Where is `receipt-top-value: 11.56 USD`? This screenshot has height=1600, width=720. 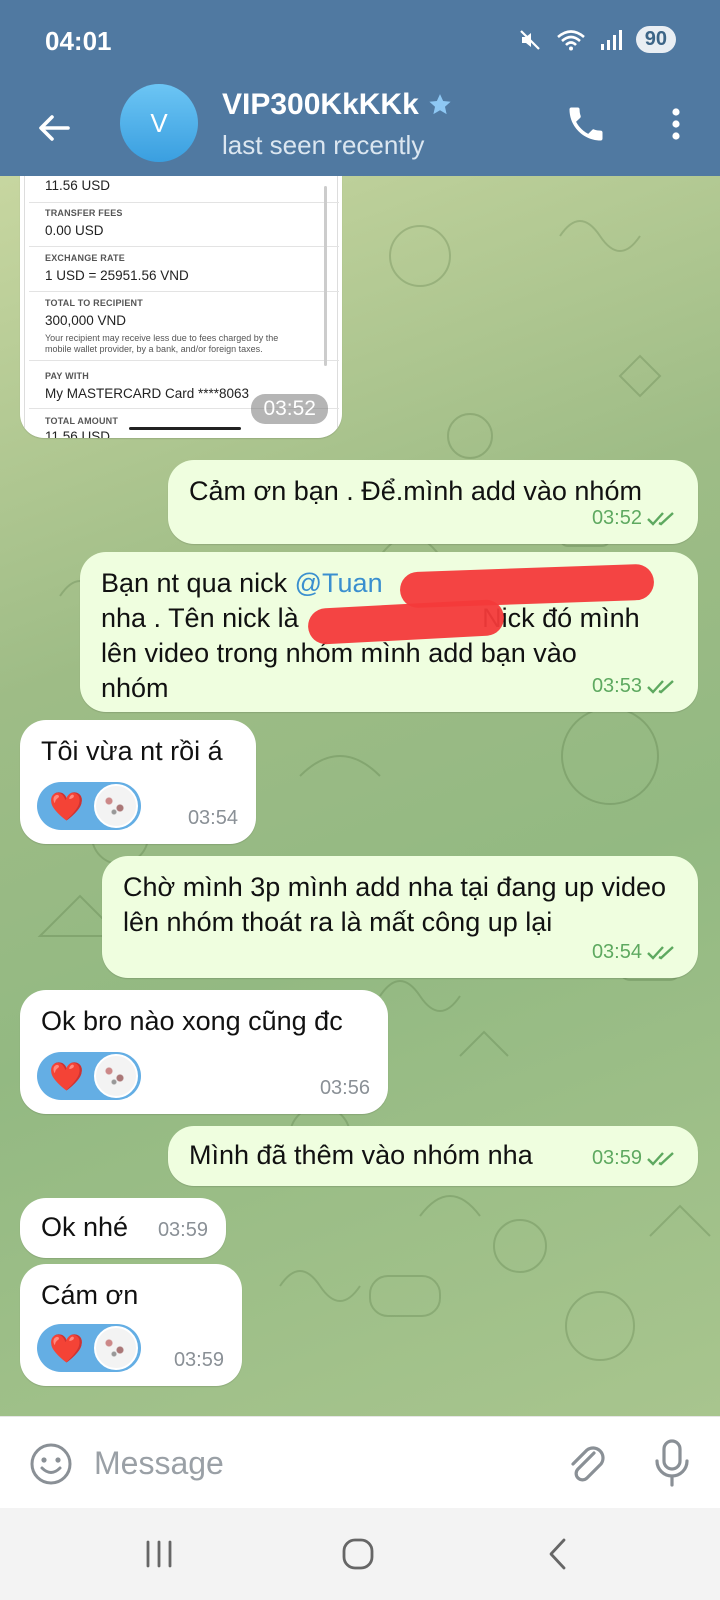 receipt-top-value: 11.56 USD is located at coordinates (78, 185).